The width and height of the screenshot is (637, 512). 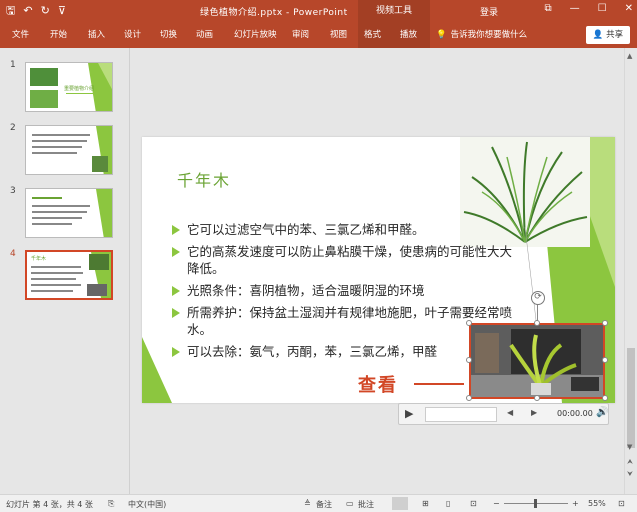 I want to click on person-icon: 👤, so click(x=598, y=35).